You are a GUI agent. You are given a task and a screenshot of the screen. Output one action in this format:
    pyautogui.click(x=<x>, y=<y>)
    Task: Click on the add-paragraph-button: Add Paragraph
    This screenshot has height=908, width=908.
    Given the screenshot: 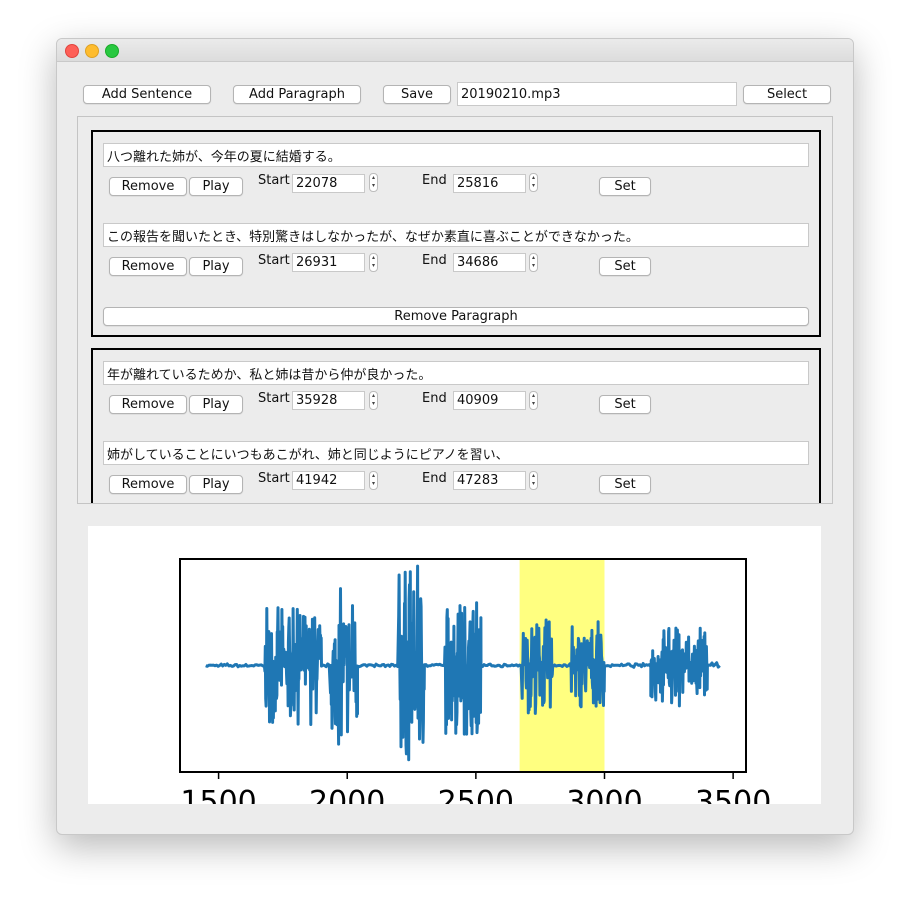 What is the action you would take?
    pyautogui.click(x=297, y=94)
    